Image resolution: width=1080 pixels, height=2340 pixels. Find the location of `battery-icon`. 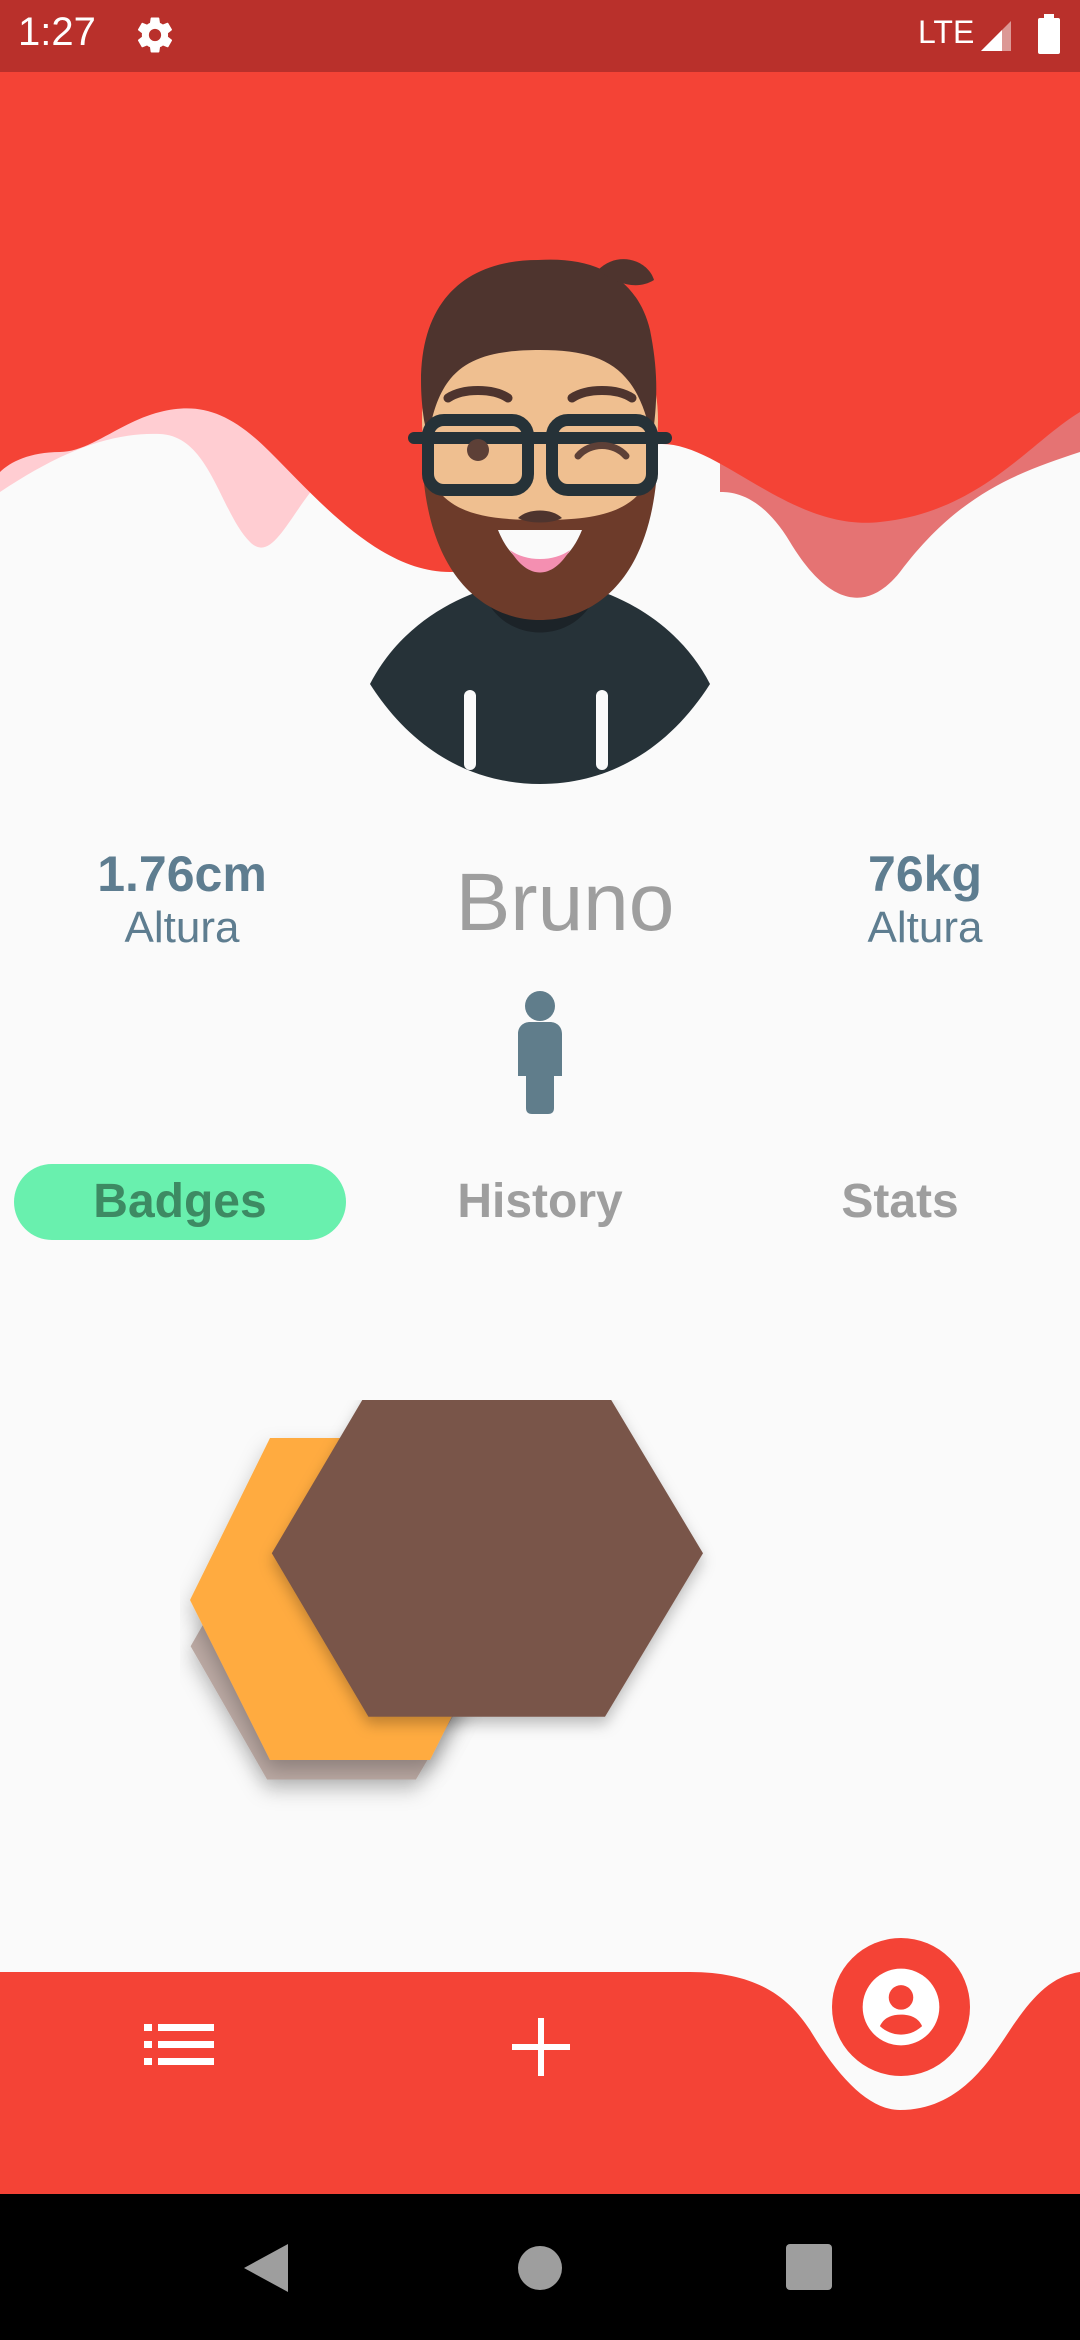

battery-icon is located at coordinates (1049, 34).